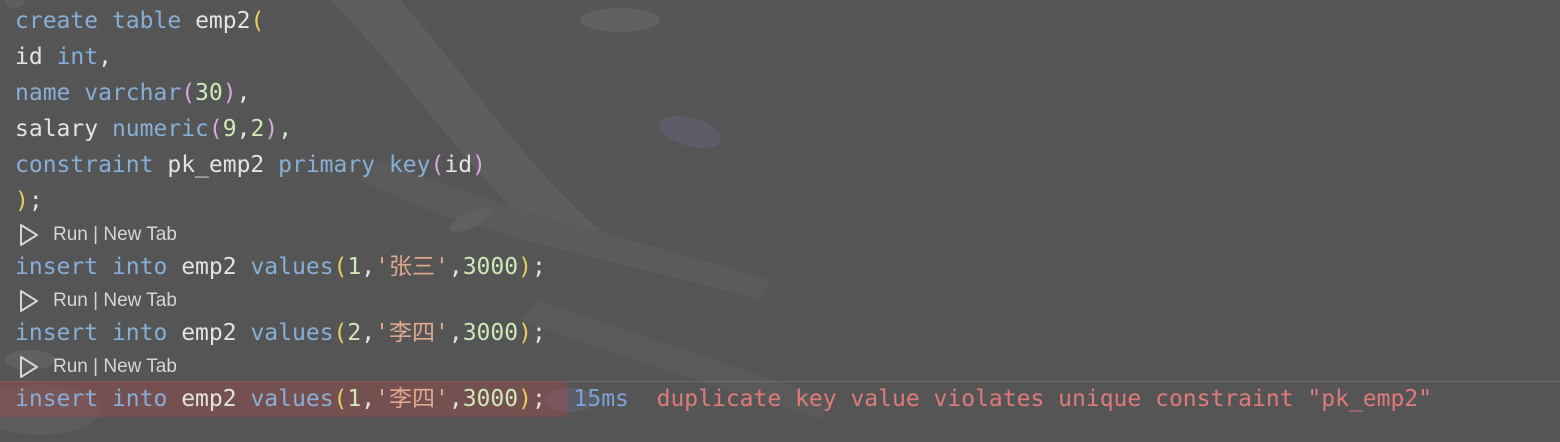 This screenshot has height=442, width=1560. I want to click on keyword: create, so click(57, 21).